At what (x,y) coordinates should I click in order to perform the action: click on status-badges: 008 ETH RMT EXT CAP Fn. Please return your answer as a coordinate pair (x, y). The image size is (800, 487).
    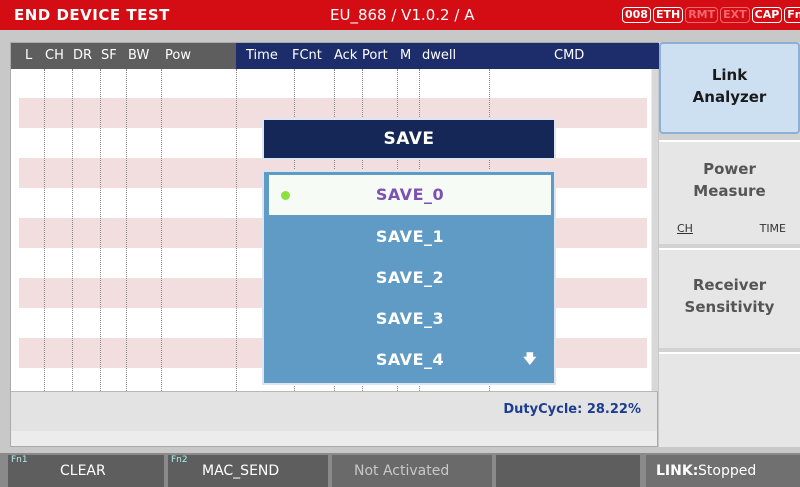
    Looking at the image, I should click on (711, 15).